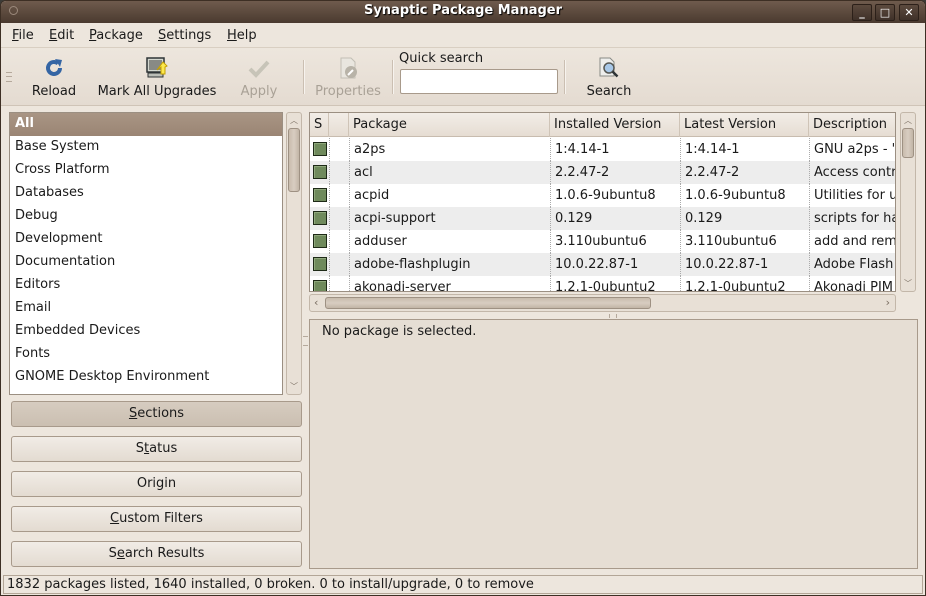 Image resolution: width=926 pixels, height=596 pixels. I want to click on package-table-hscrollbar: ‹ ›, so click(602, 303).